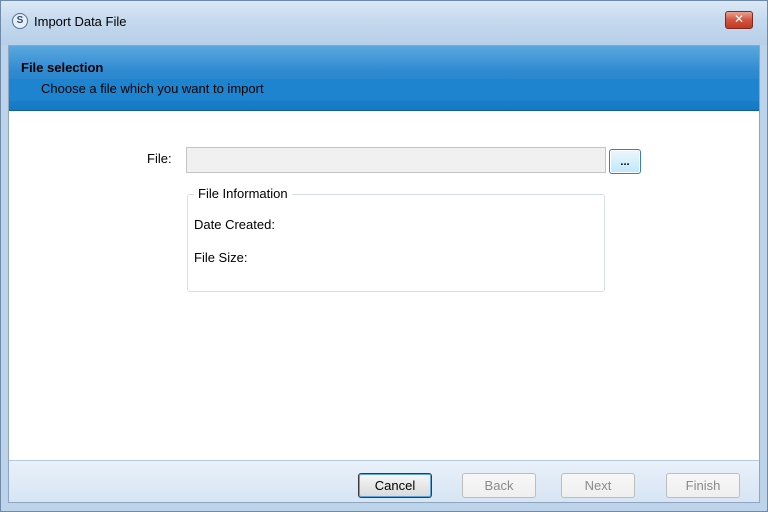 The height and width of the screenshot is (512, 768). I want to click on file-information-legend: File Information, so click(243, 193).